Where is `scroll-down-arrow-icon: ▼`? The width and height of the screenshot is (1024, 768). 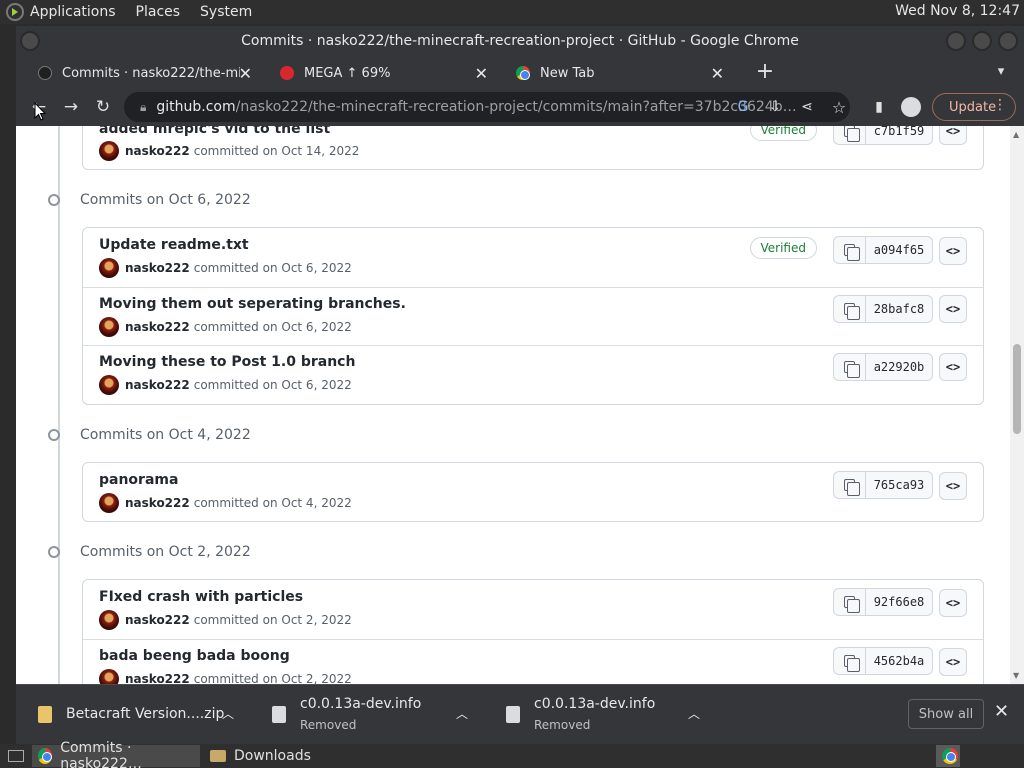
scroll-down-arrow-icon: ▼ is located at coordinates (1016, 675).